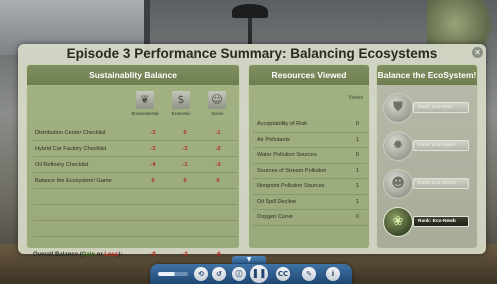 The width and height of the screenshot is (497, 284). What do you see at coordinates (73, 181) in the screenshot?
I see `row-name: Balance the Ecosystem! Game` at bounding box center [73, 181].